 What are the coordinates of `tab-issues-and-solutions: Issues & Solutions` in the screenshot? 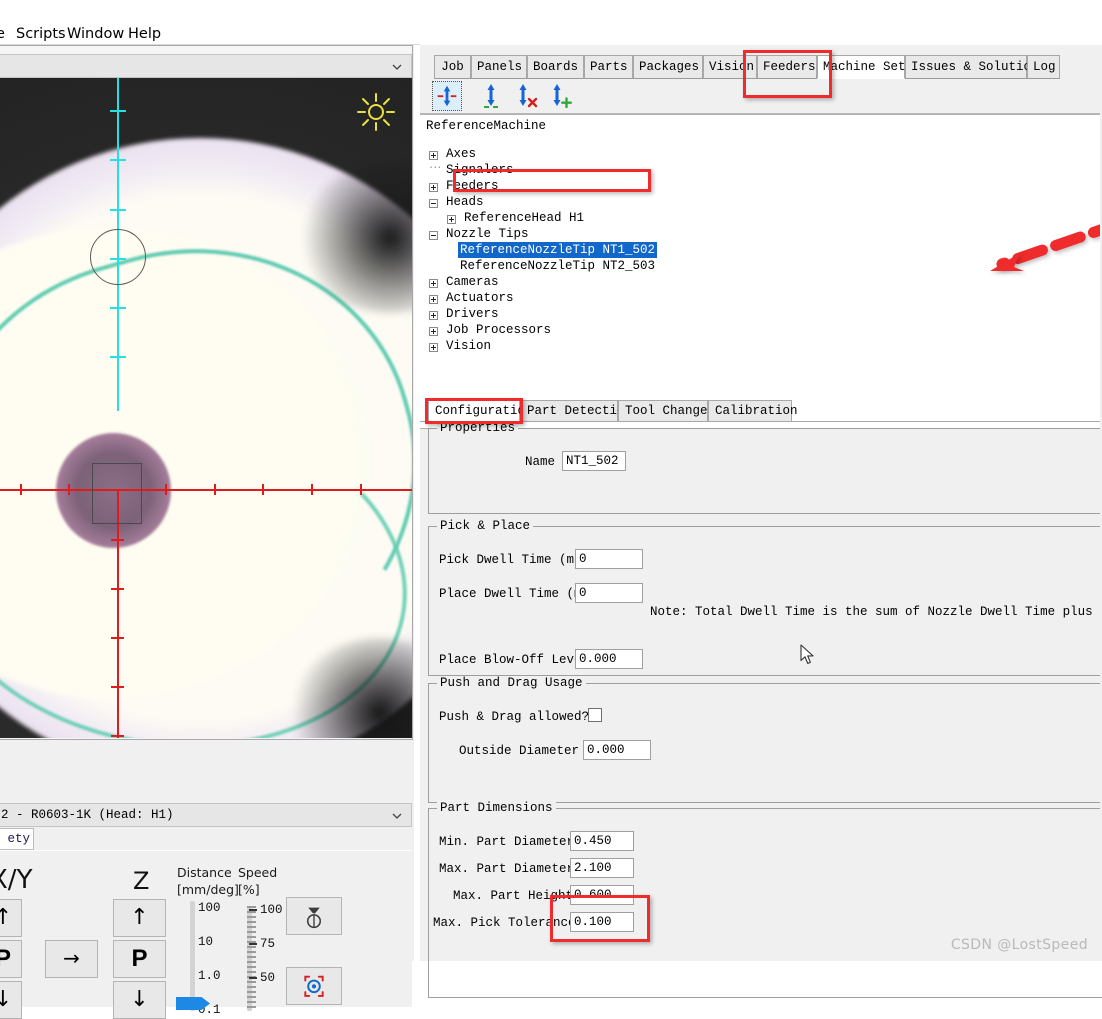 It's located at (975, 67).